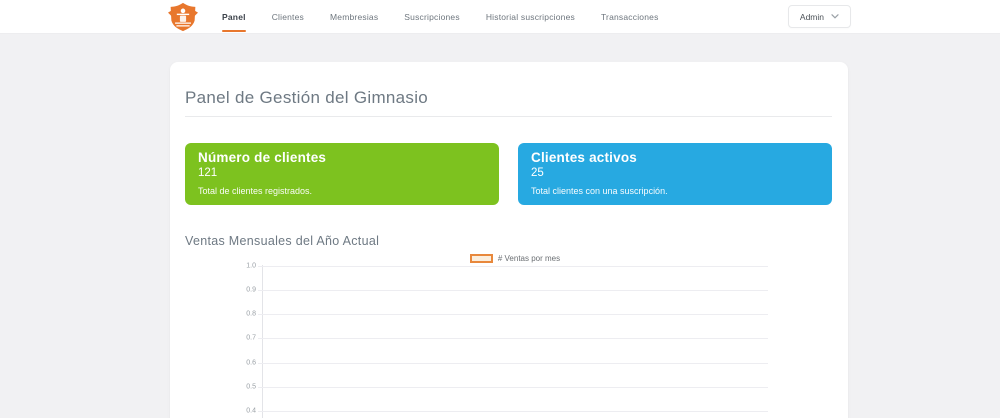 The width and height of the screenshot is (1000, 418). What do you see at coordinates (811, 16) in the screenshot?
I see `admin-dropdown-label: Admin` at bounding box center [811, 16].